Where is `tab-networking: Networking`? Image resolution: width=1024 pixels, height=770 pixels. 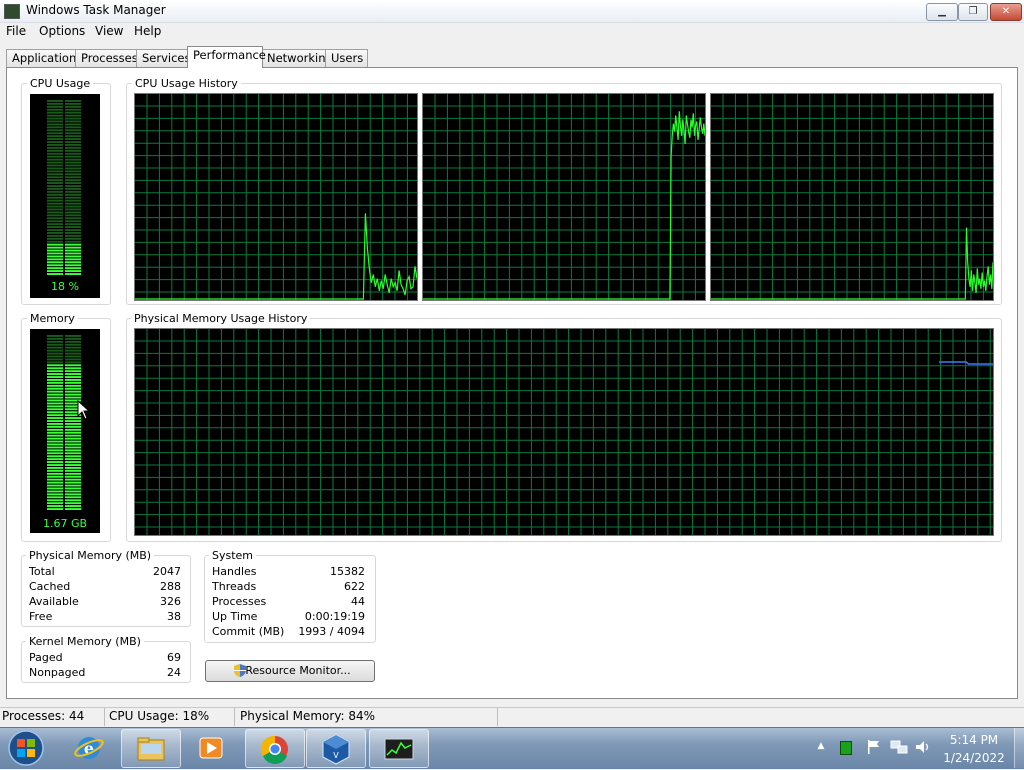 tab-networking: Networking is located at coordinates (297, 58).